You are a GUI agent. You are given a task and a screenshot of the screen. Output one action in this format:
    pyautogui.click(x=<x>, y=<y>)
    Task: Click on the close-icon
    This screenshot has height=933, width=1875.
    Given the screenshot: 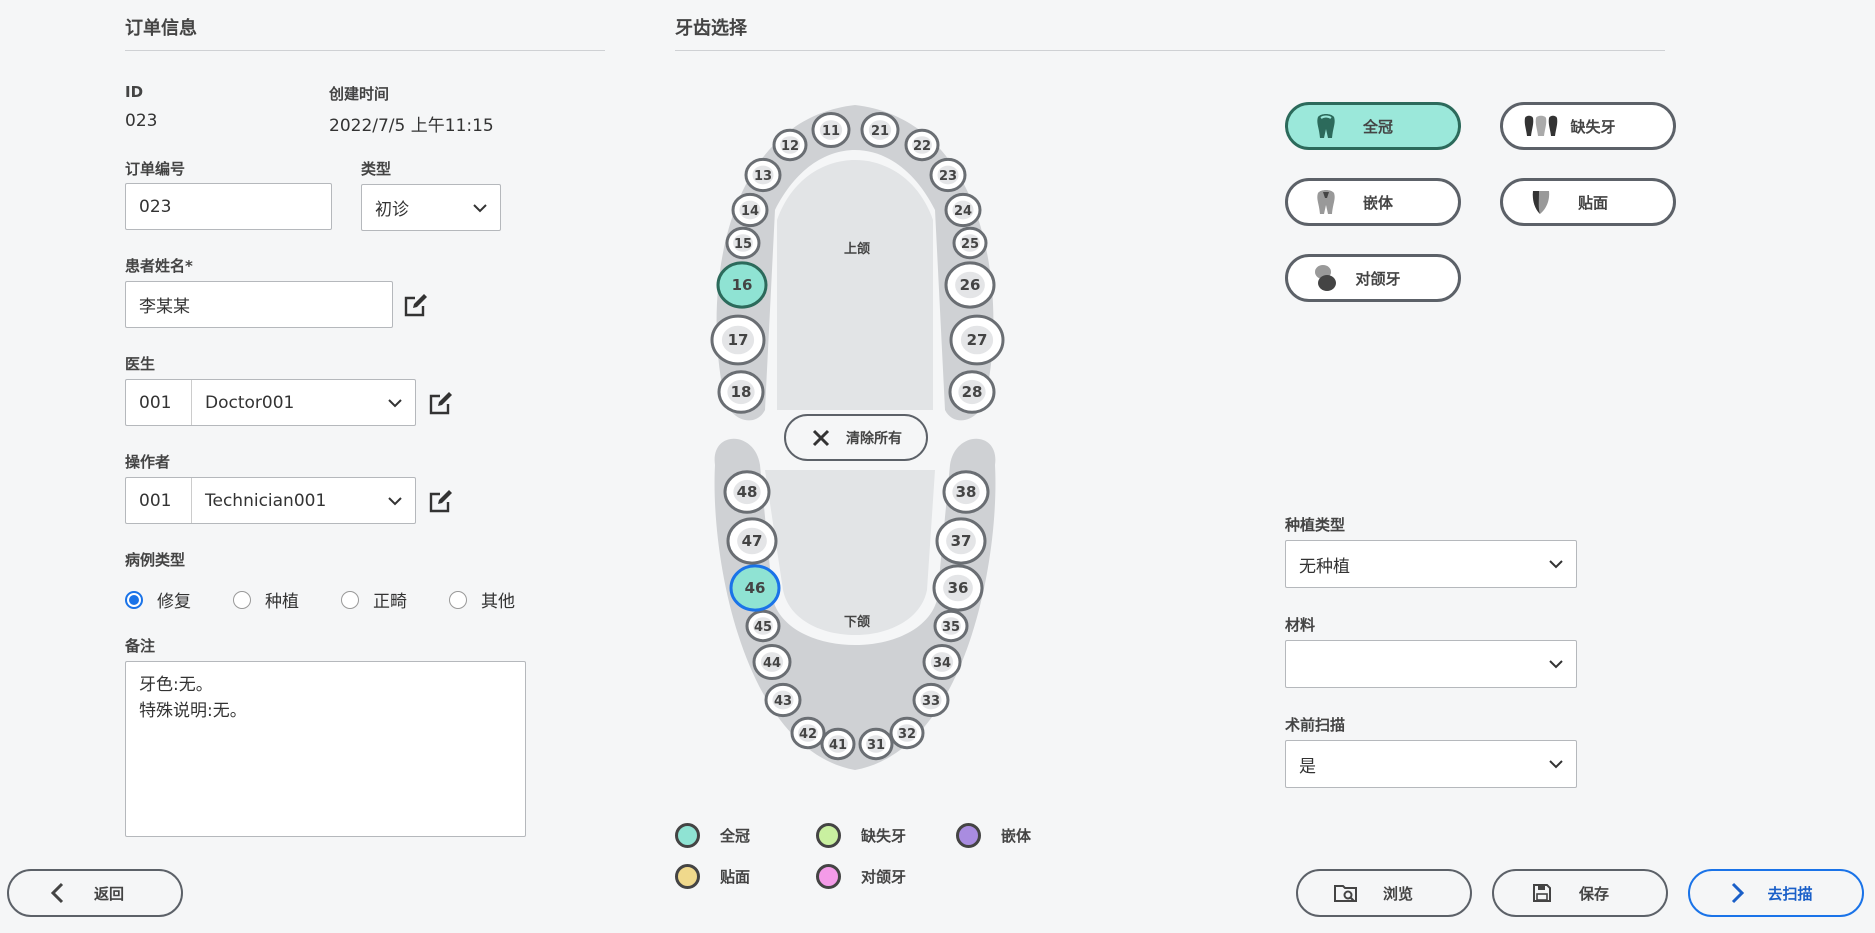 What is the action you would take?
    pyautogui.click(x=821, y=438)
    